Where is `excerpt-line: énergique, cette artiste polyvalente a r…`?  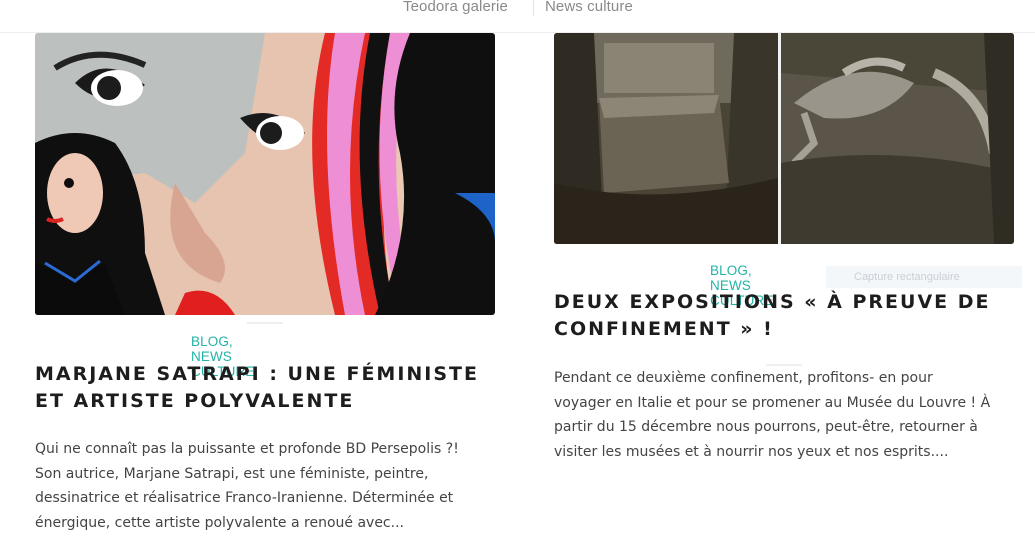 excerpt-line: énergique, cette artiste polyvalente a r… is located at coordinates (219, 522).